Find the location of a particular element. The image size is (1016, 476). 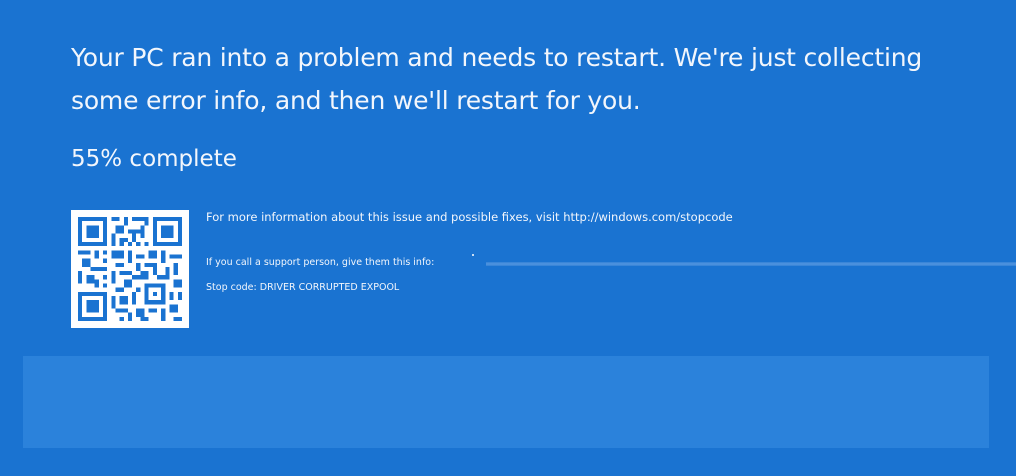

qr-code is located at coordinates (130, 269).